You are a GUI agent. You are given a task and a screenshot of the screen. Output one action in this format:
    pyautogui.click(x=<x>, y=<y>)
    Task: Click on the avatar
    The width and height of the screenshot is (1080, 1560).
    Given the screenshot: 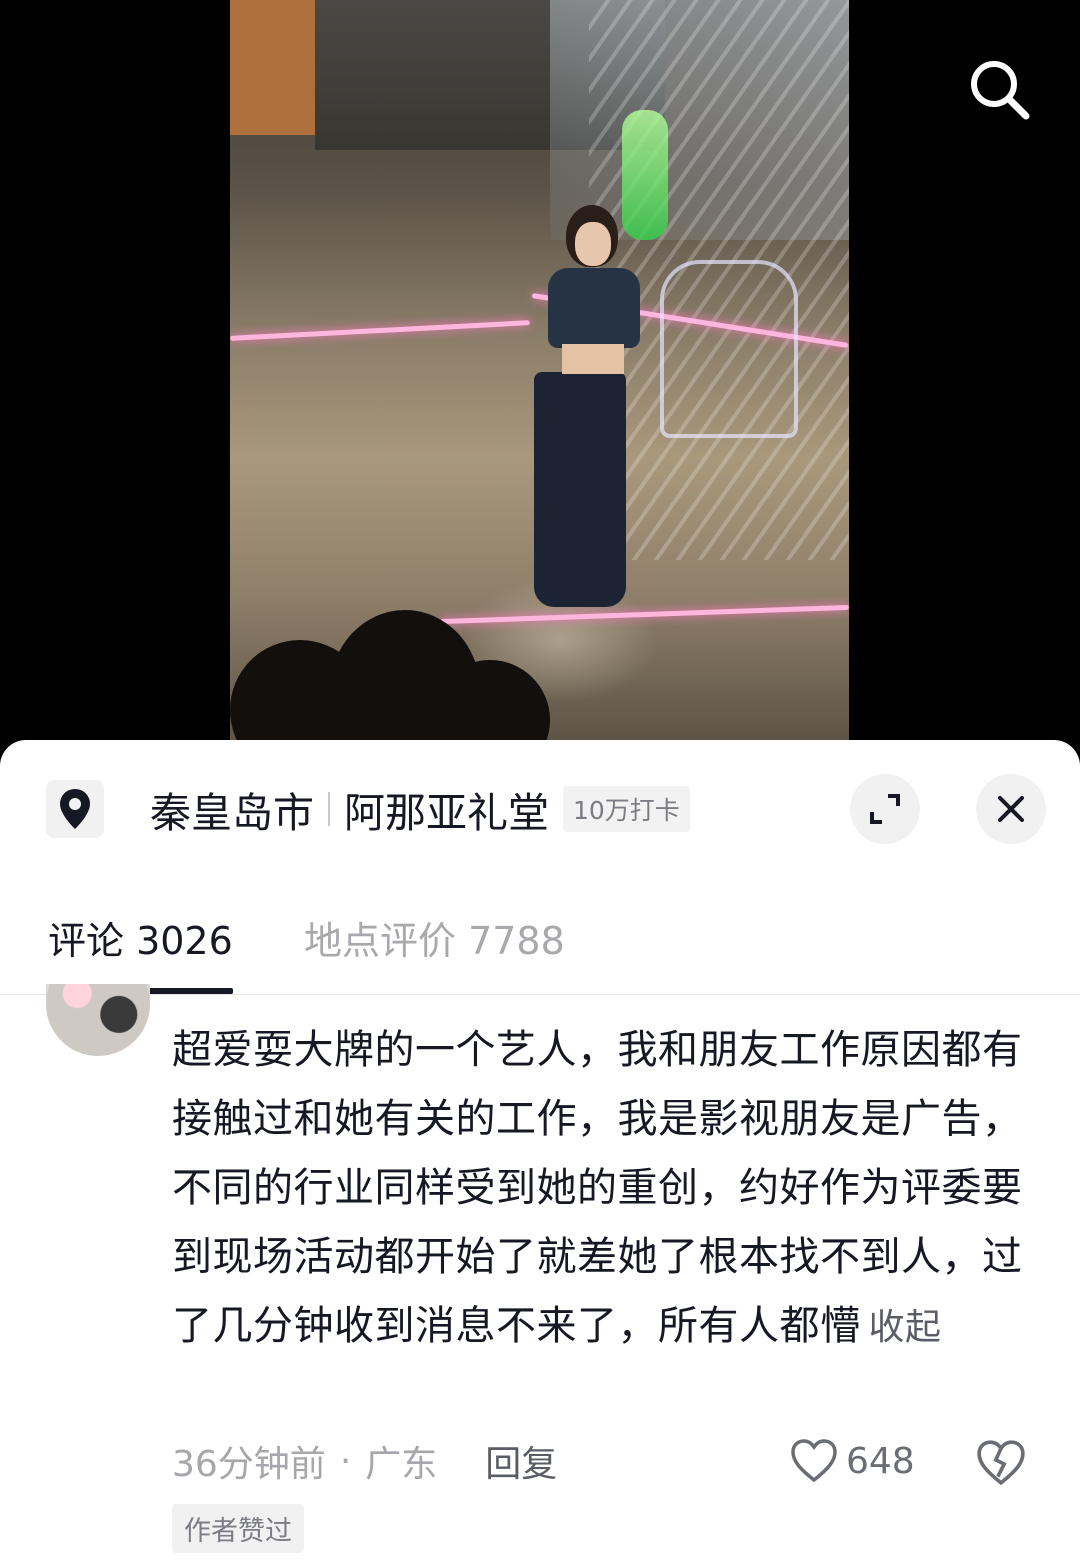 What is the action you would take?
    pyautogui.click(x=98, y=1020)
    